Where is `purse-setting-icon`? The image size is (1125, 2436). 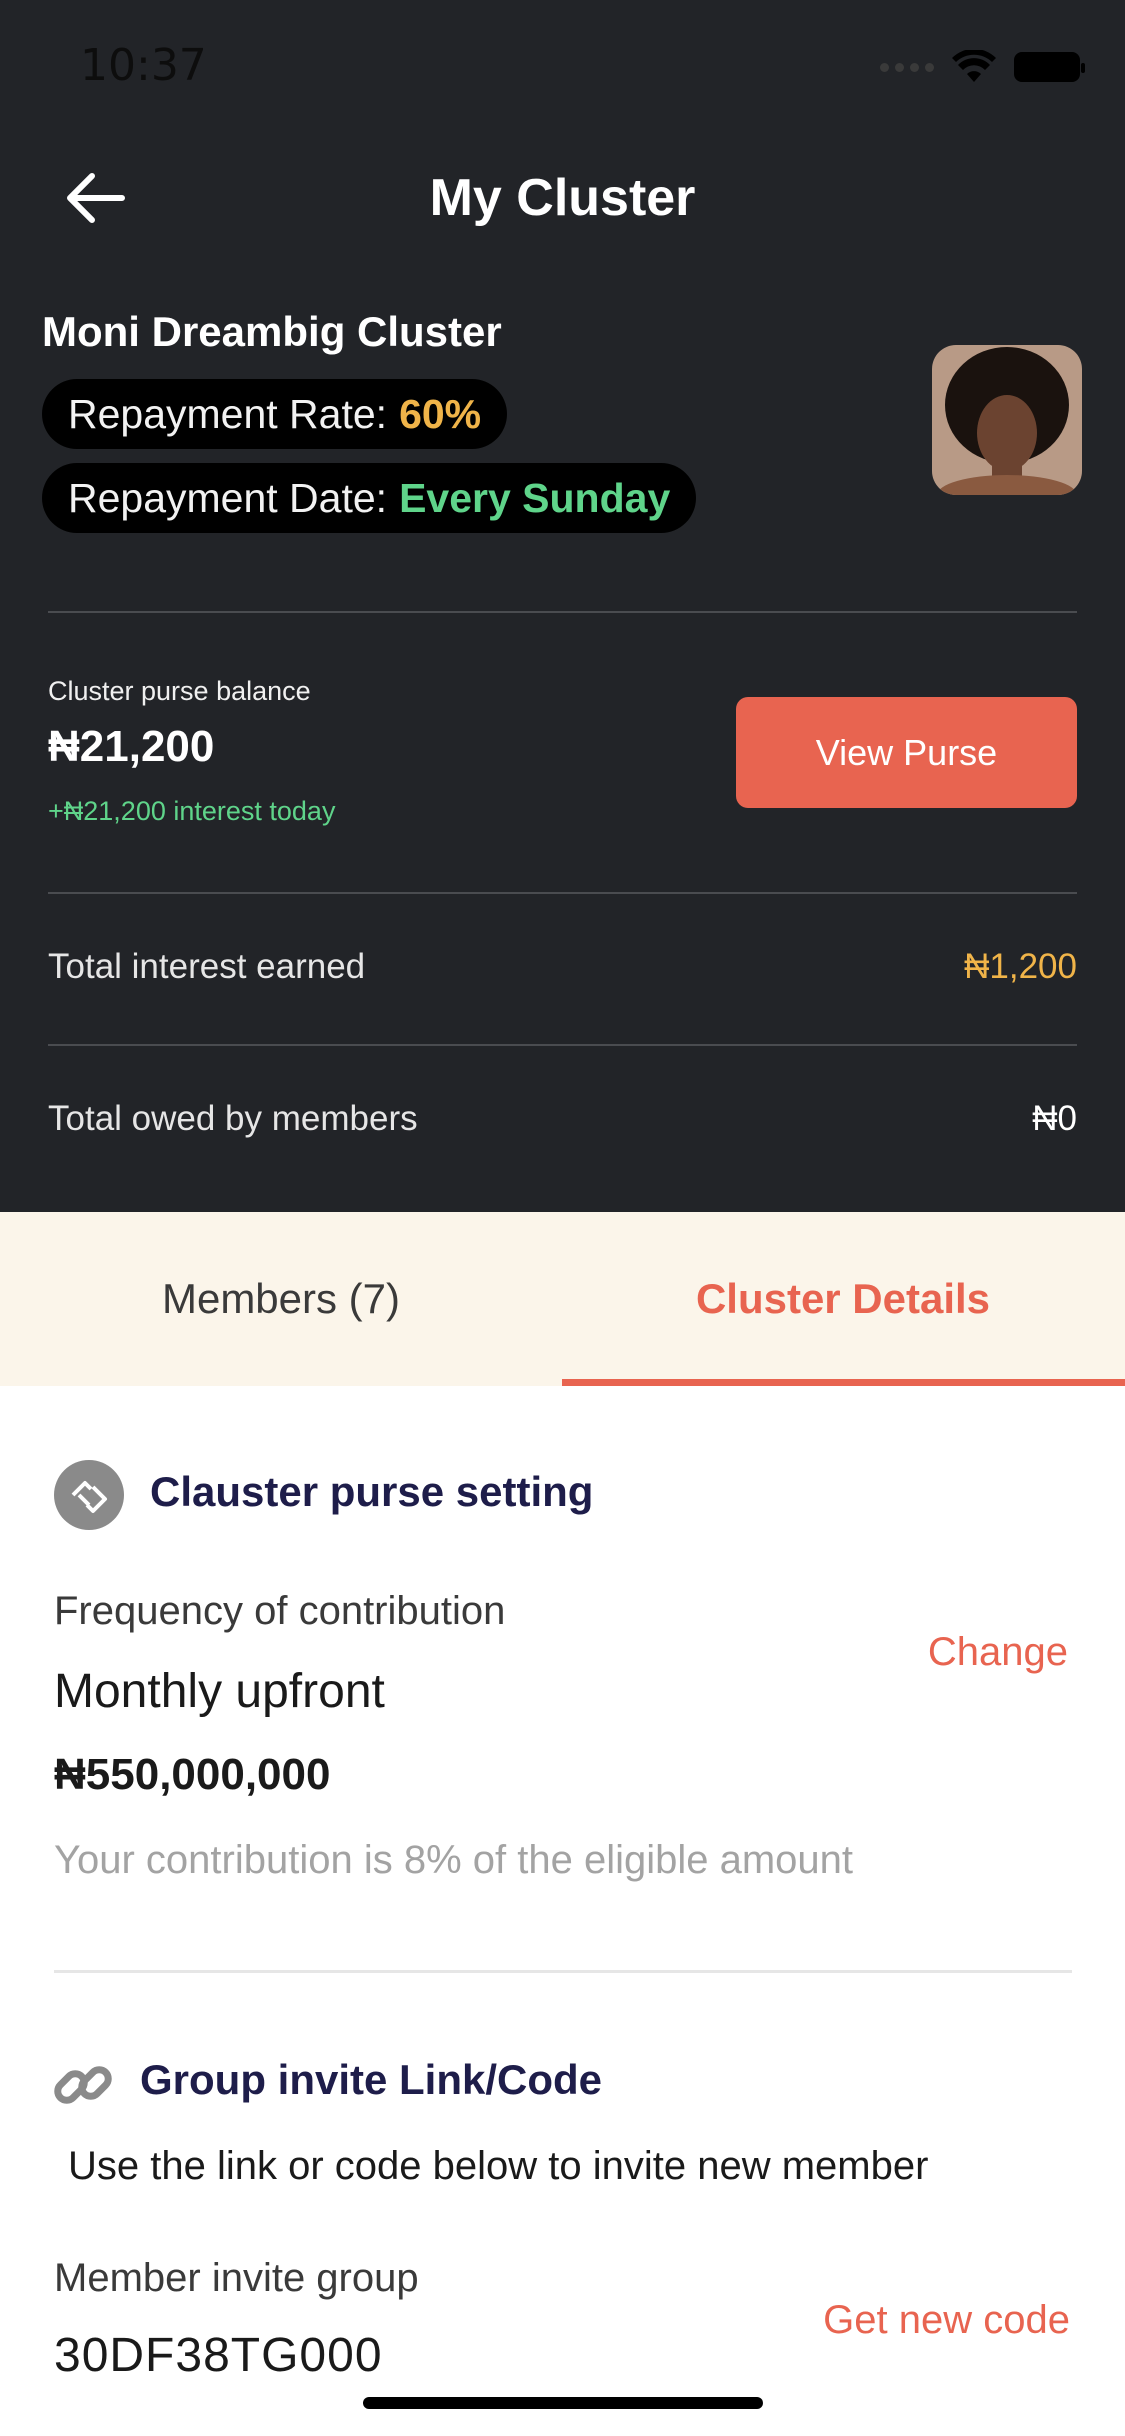
purse-setting-icon is located at coordinates (89, 1495).